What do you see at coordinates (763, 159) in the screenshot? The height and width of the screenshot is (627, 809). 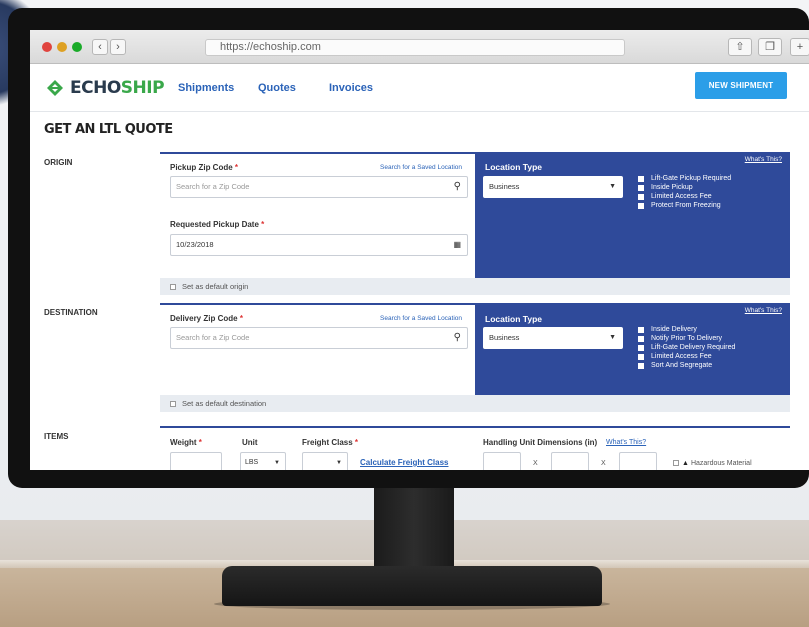 I see `origin-whats-this-link: What's This?` at bounding box center [763, 159].